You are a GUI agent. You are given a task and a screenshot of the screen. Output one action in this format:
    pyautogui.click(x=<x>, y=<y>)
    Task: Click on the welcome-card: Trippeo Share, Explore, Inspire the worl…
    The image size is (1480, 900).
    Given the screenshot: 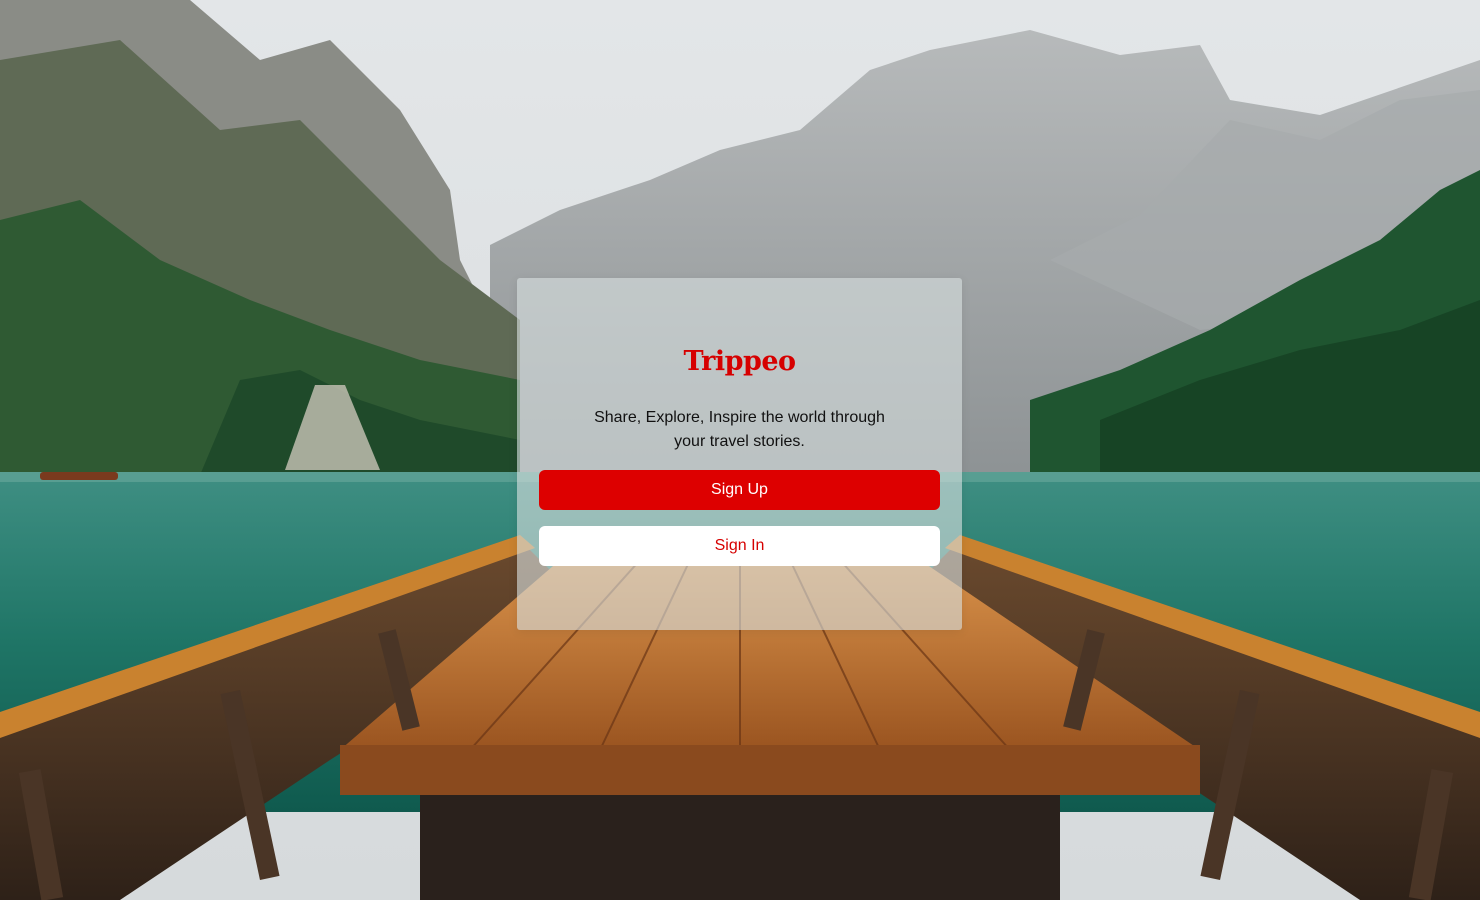 What is the action you would take?
    pyautogui.click(x=739, y=454)
    